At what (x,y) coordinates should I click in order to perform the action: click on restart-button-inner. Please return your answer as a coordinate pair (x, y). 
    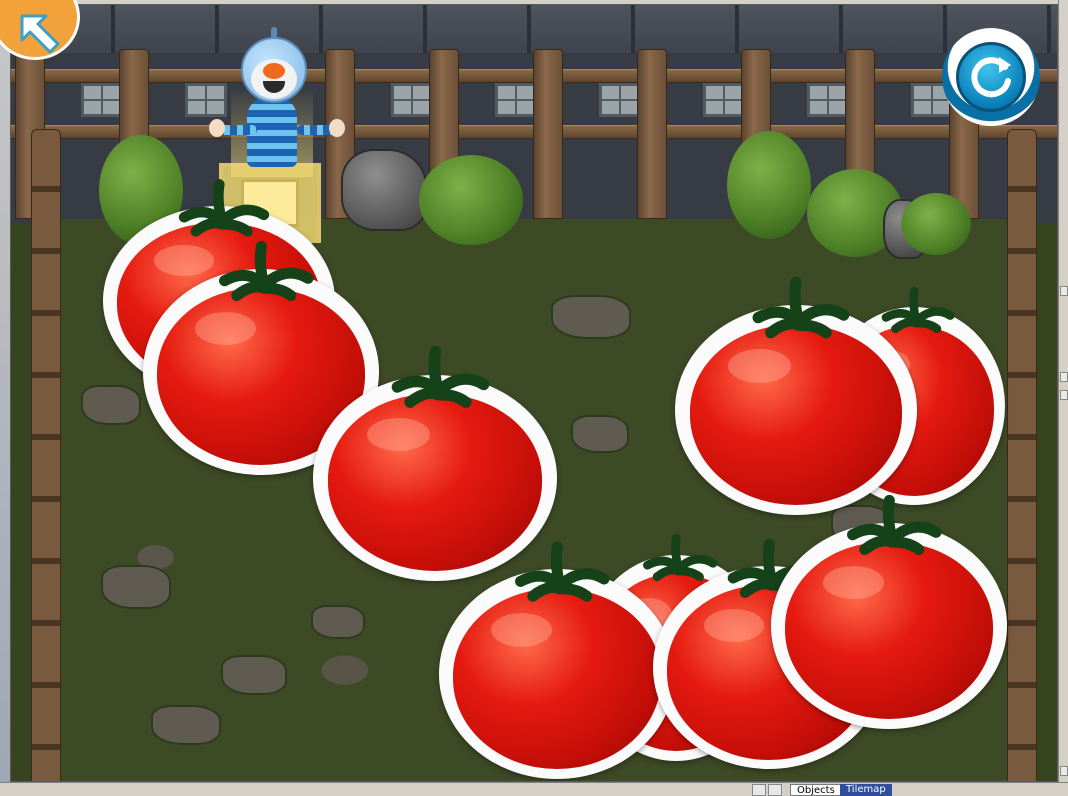
    Looking at the image, I should click on (991, 77).